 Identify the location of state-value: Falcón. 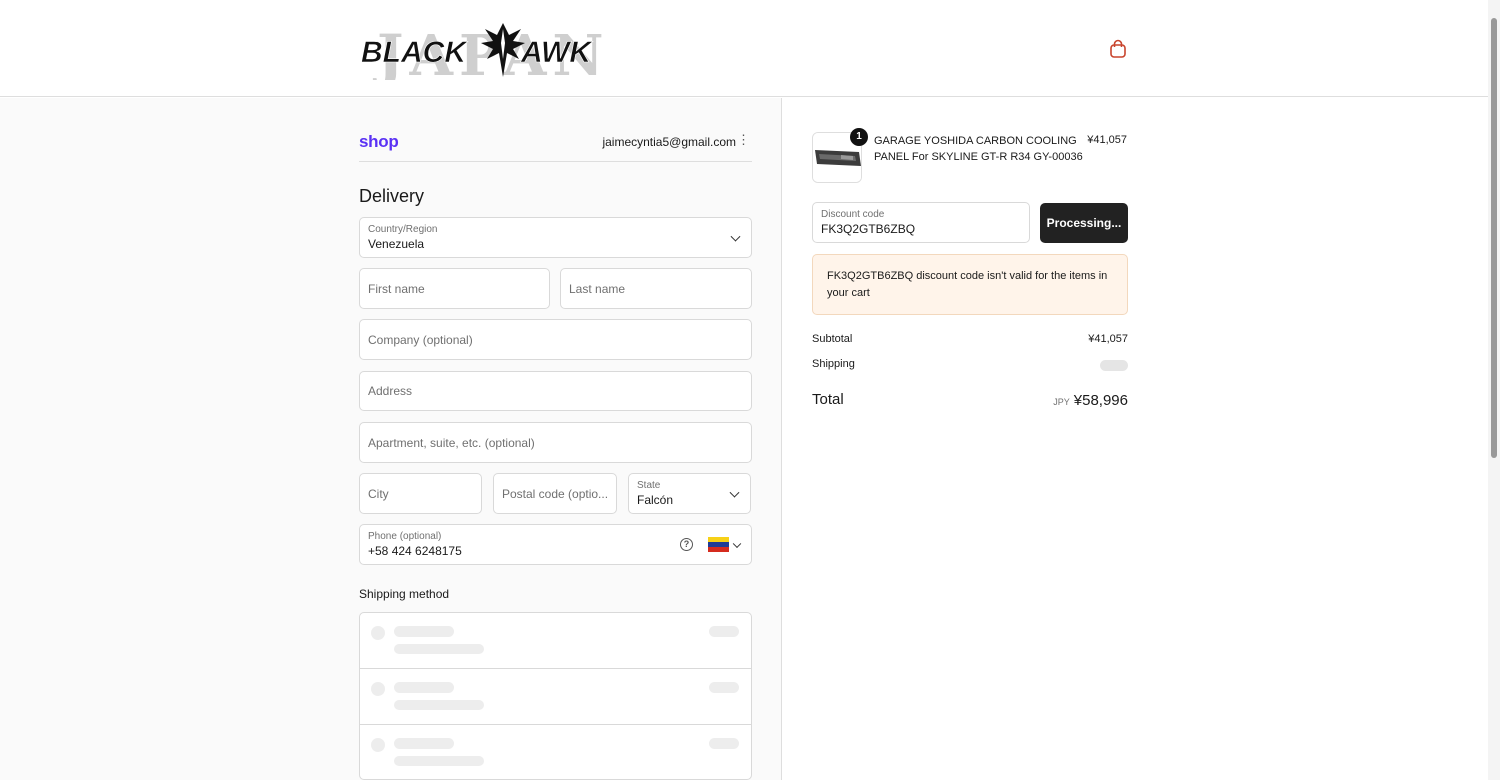
(655, 500).